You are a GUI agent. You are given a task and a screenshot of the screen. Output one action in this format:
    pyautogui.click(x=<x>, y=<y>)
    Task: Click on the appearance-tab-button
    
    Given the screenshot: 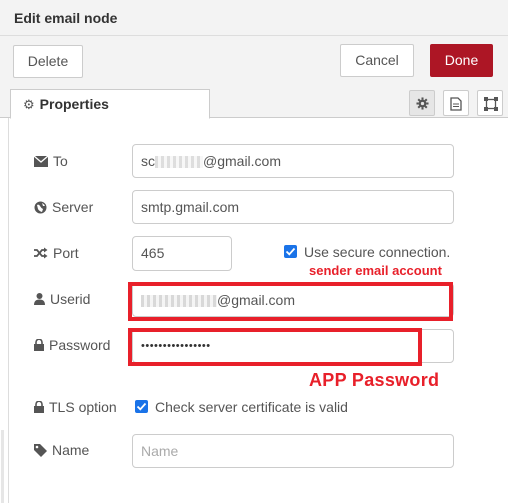 What is the action you would take?
    pyautogui.click(x=490, y=103)
    